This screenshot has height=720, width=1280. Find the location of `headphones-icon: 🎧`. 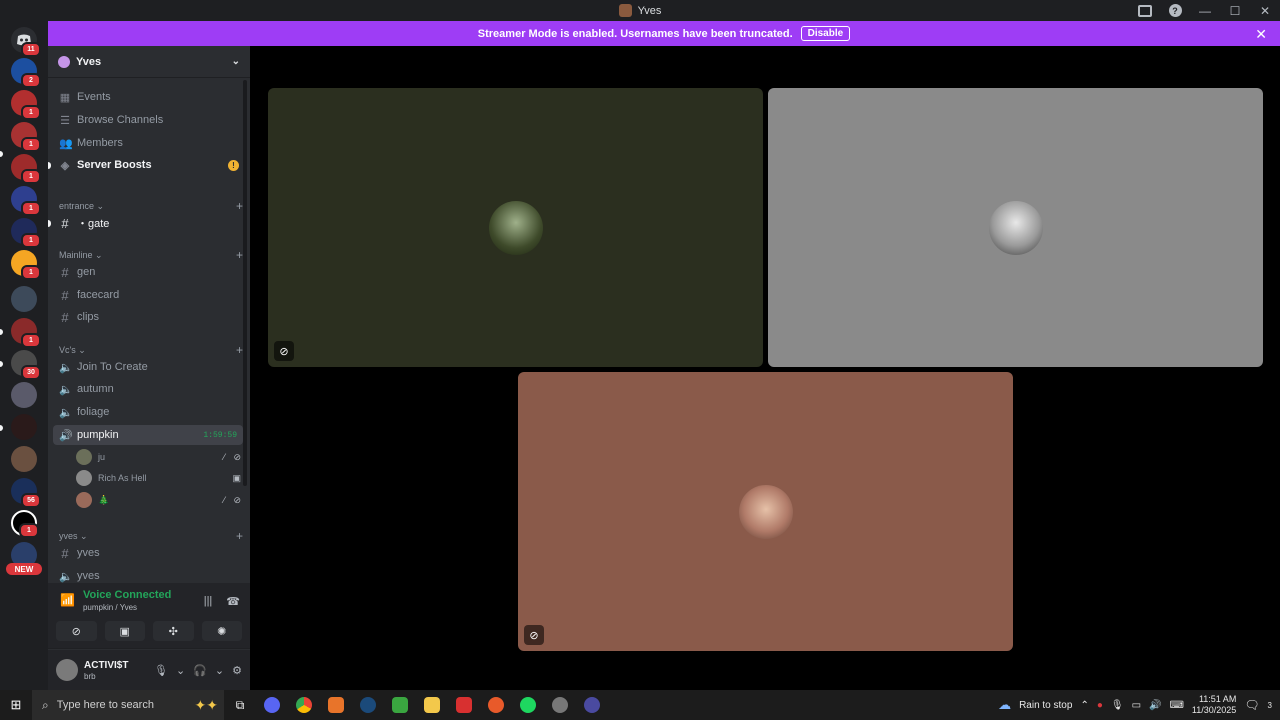

headphones-icon: 🎧 is located at coordinates (200, 670).